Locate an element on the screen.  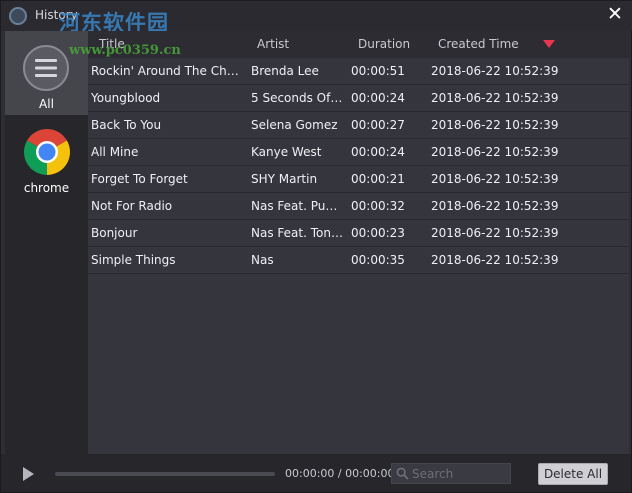
cell-title: Youngblood is located at coordinates (126, 98).